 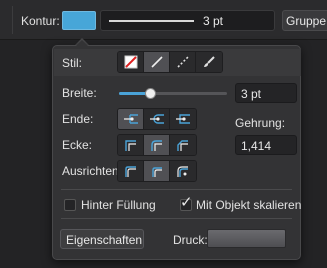 I want to click on context-toolbar: Kontur: 3 pt Gruppe a, so click(x=163, y=20).